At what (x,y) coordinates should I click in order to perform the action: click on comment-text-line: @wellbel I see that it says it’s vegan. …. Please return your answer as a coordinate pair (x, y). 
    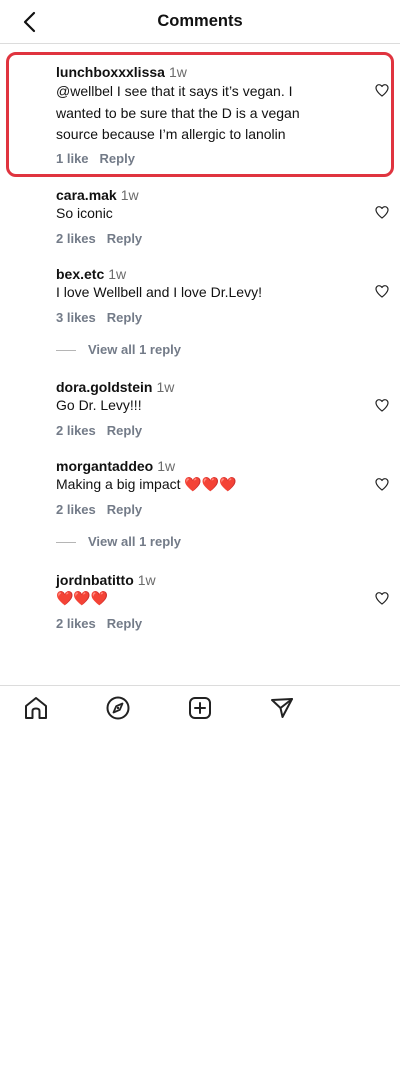
    Looking at the image, I should click on (174, 91).